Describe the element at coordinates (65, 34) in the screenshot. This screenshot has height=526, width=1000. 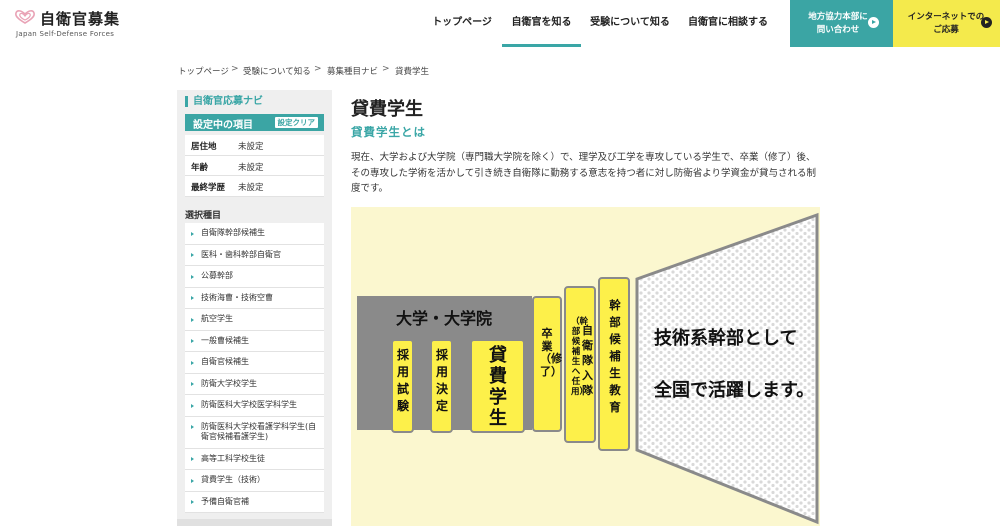
I see `logo-subtitle: Japan Self-Defense Forces` at that location.